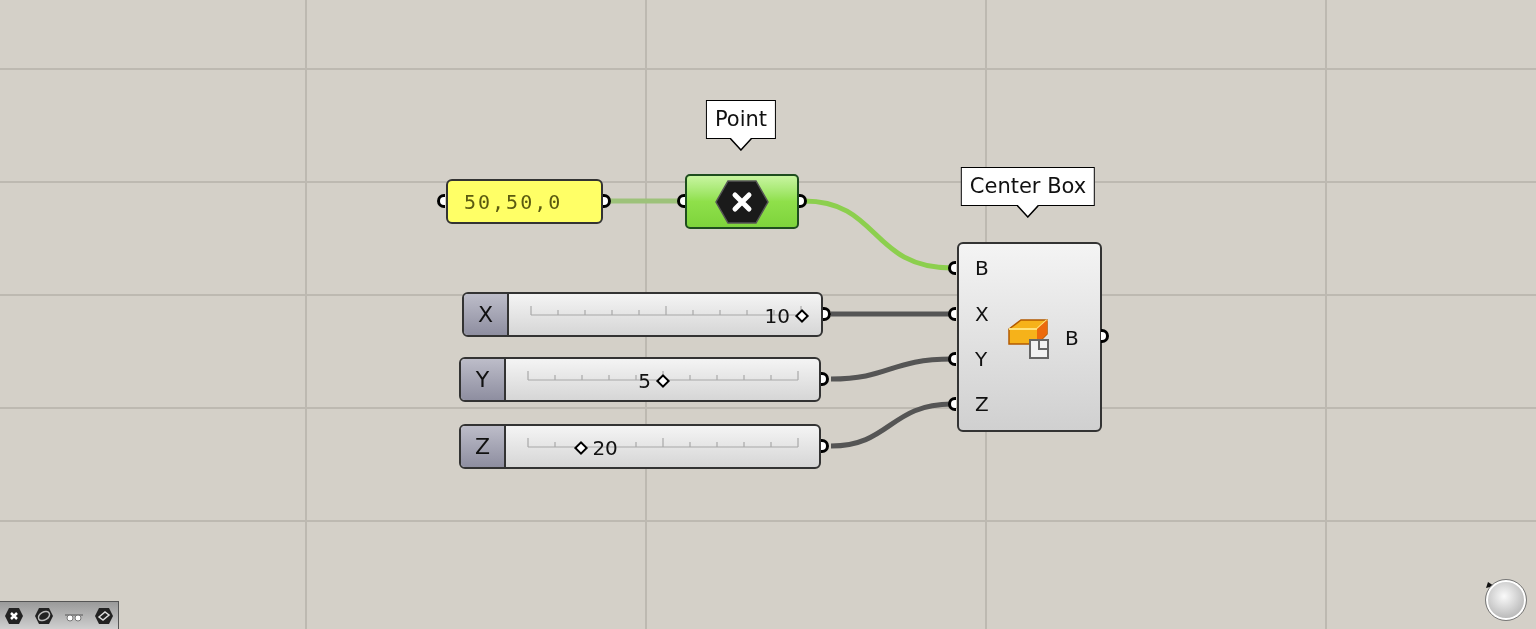 The width and height of the screenshot is (1536, 629). Describe the element at coordinates (663, 448) in the screenshot. I see `slider-track: 20` at that location.